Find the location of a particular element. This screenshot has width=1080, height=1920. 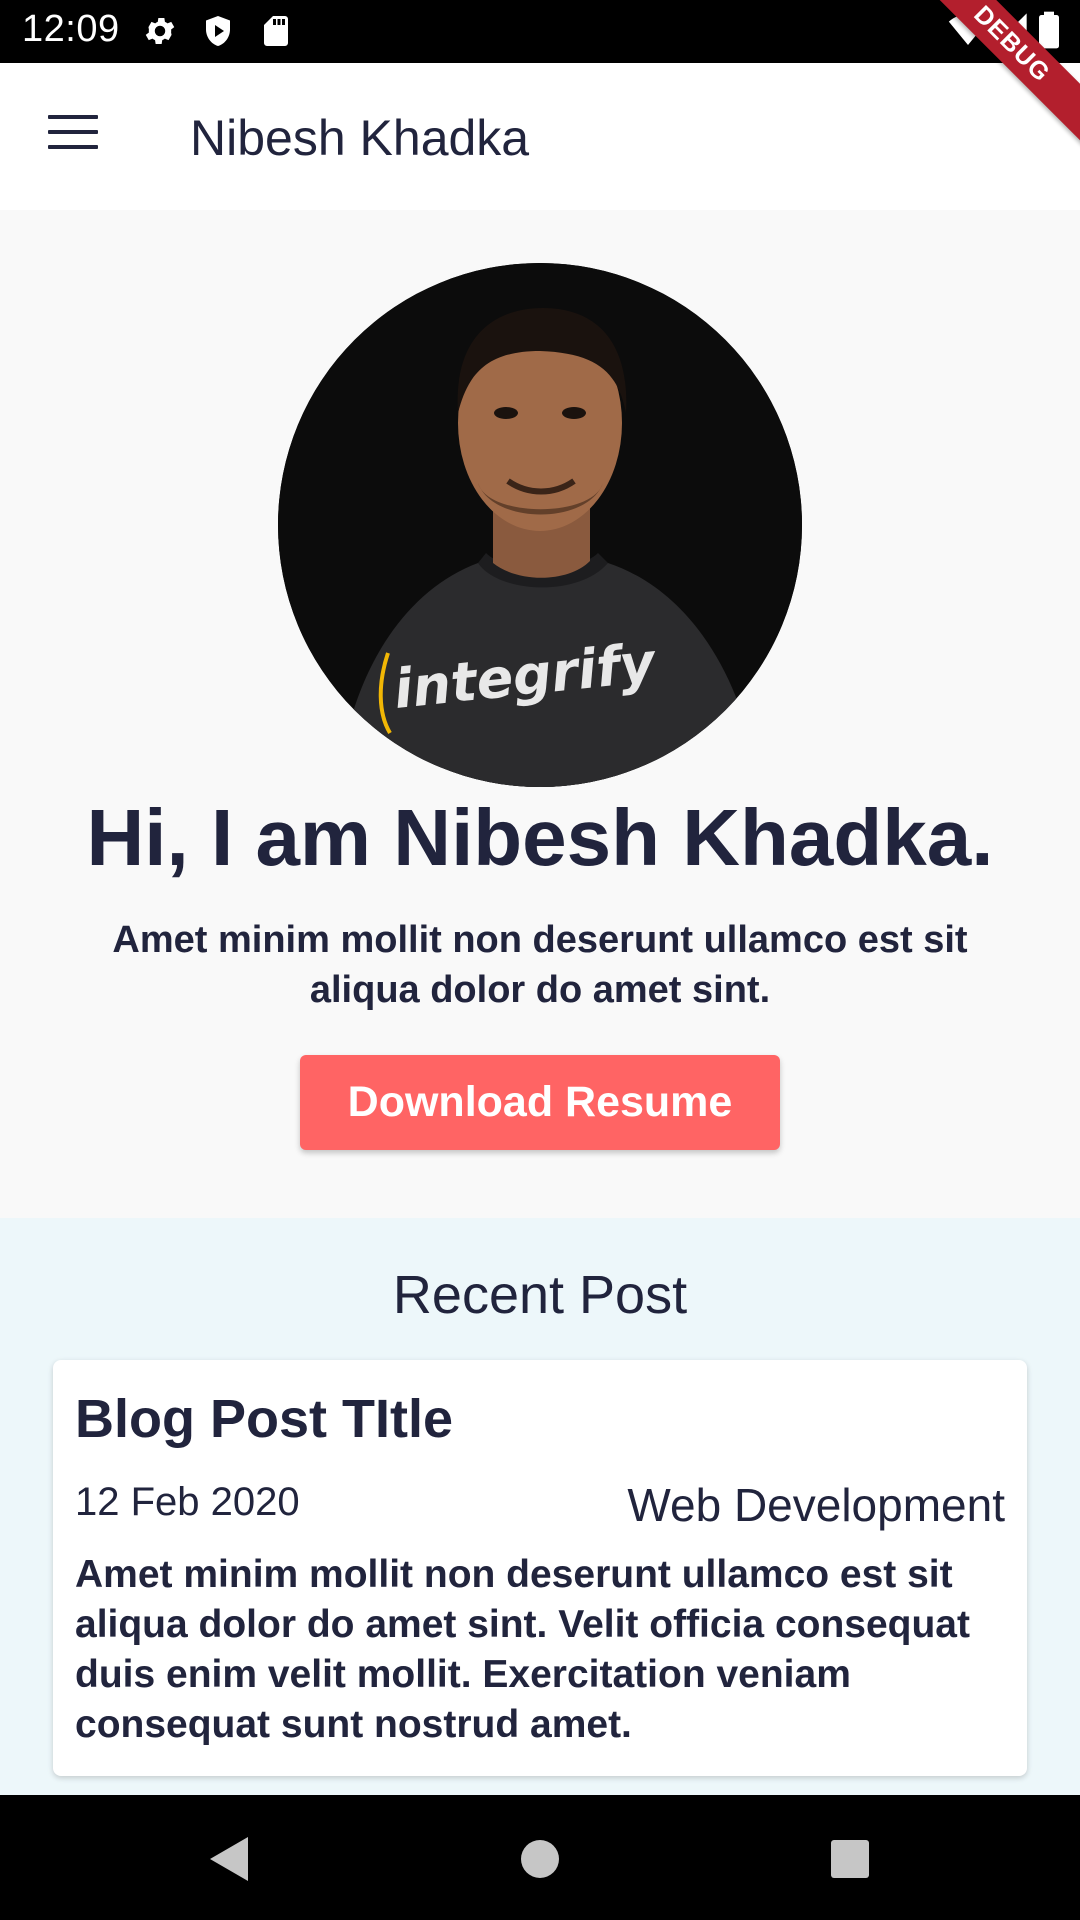

home-icon is located at coordinates (540, 1859).